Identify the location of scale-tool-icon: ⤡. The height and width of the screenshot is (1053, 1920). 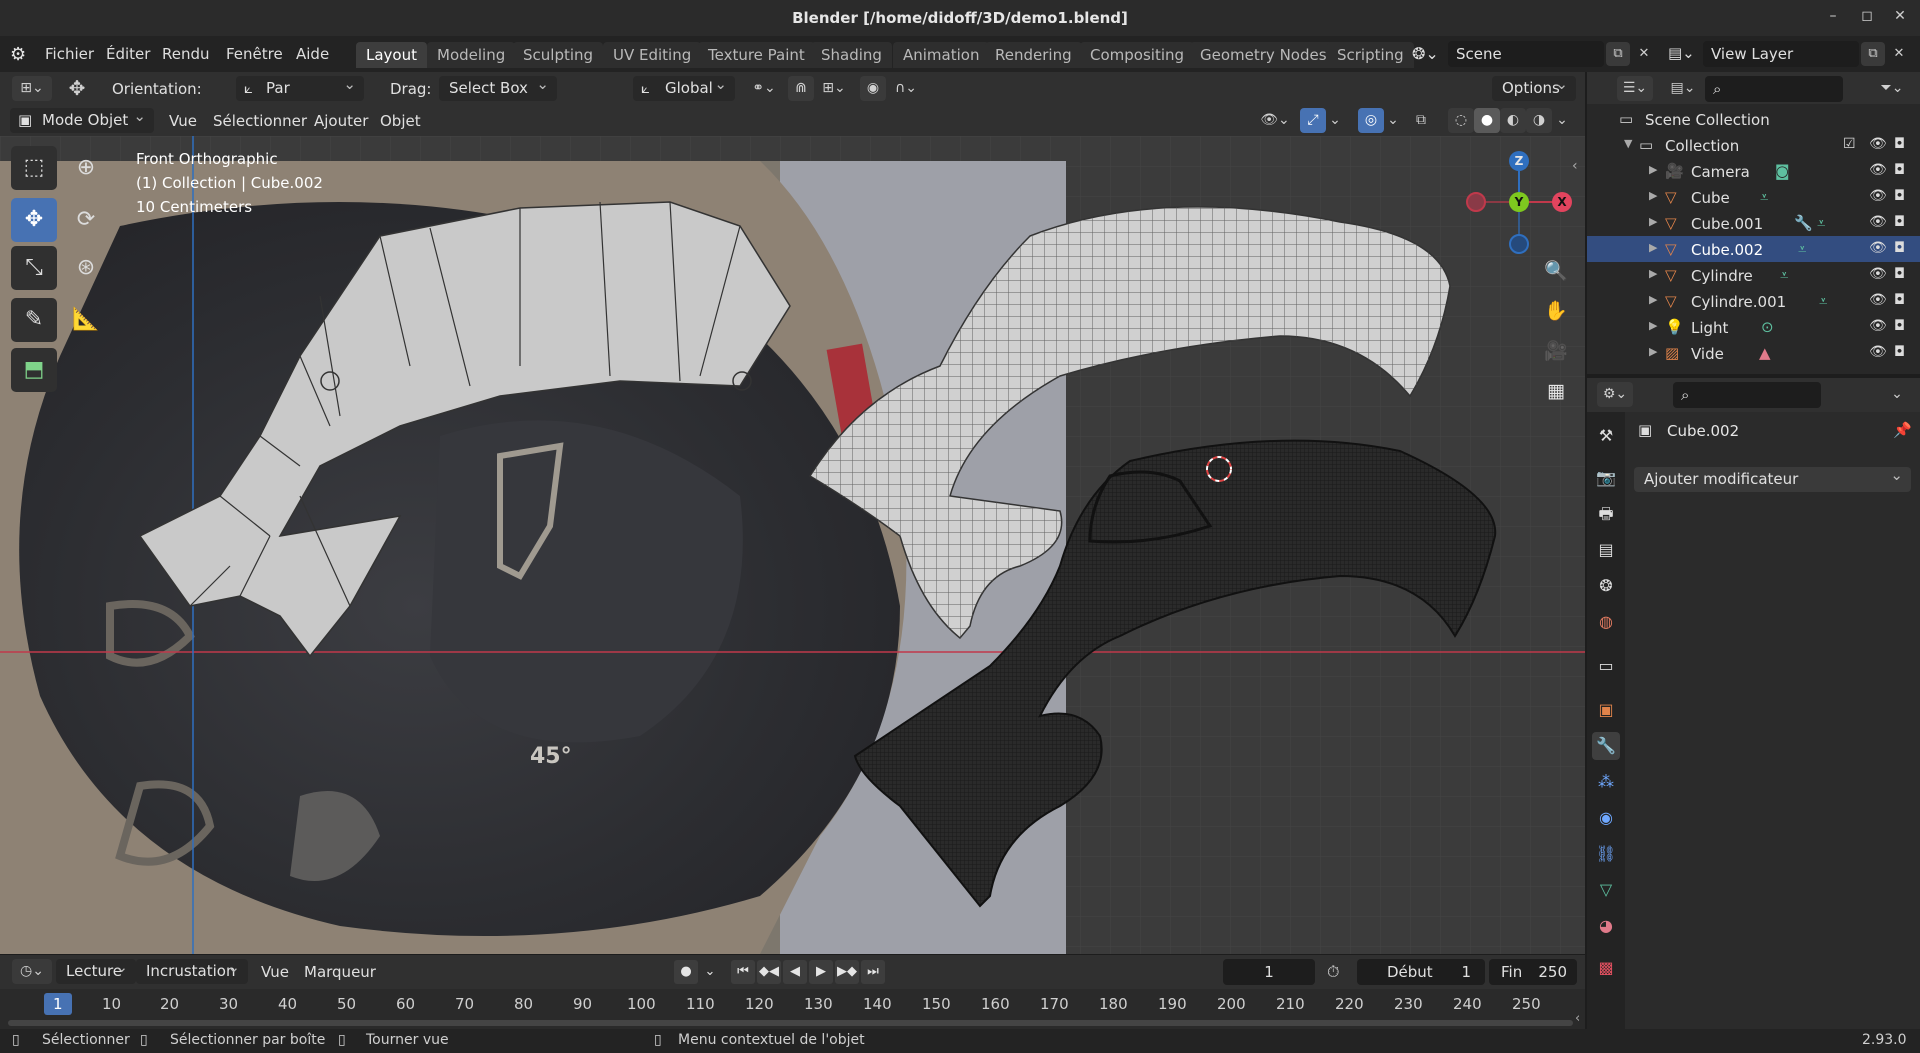
(34, 268).